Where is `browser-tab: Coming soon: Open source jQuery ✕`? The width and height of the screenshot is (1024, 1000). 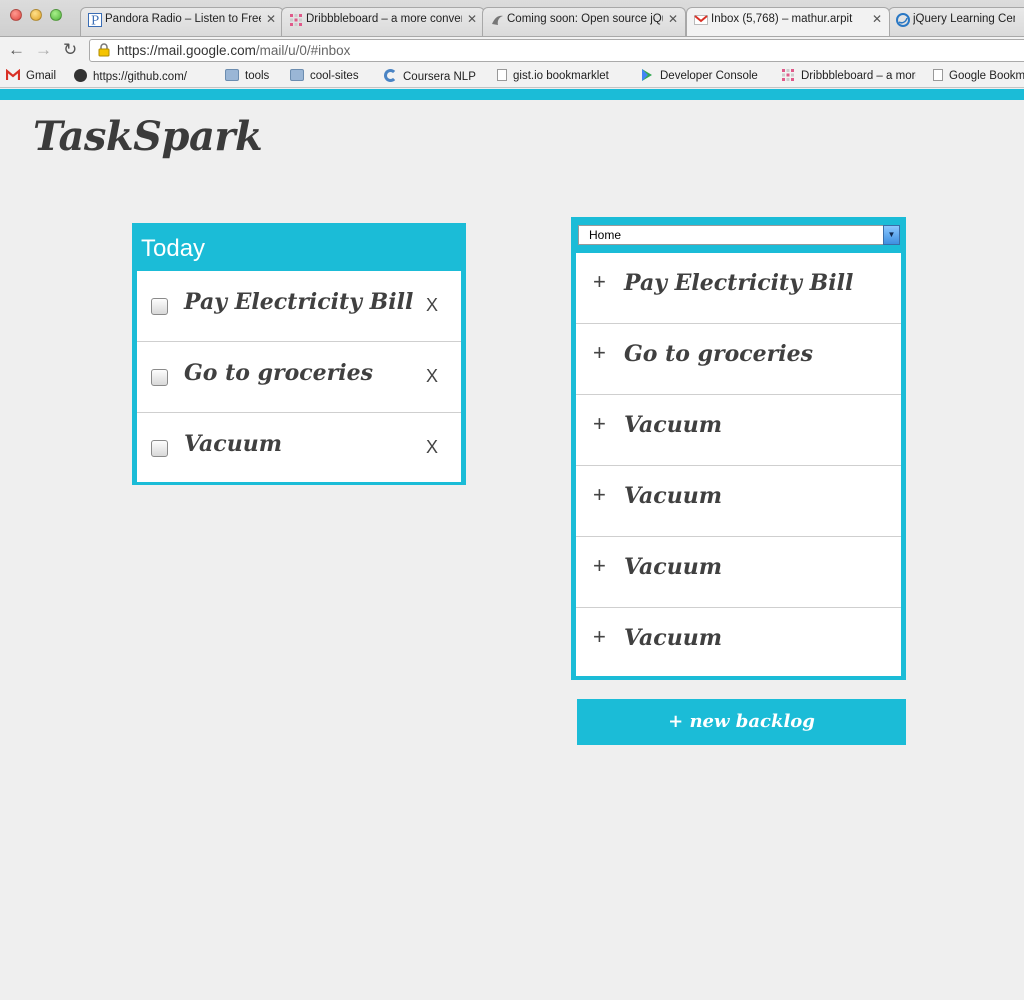
browser-tab: Coming soon: Open source jQuery ✕ is located at coordinates (584, 21).